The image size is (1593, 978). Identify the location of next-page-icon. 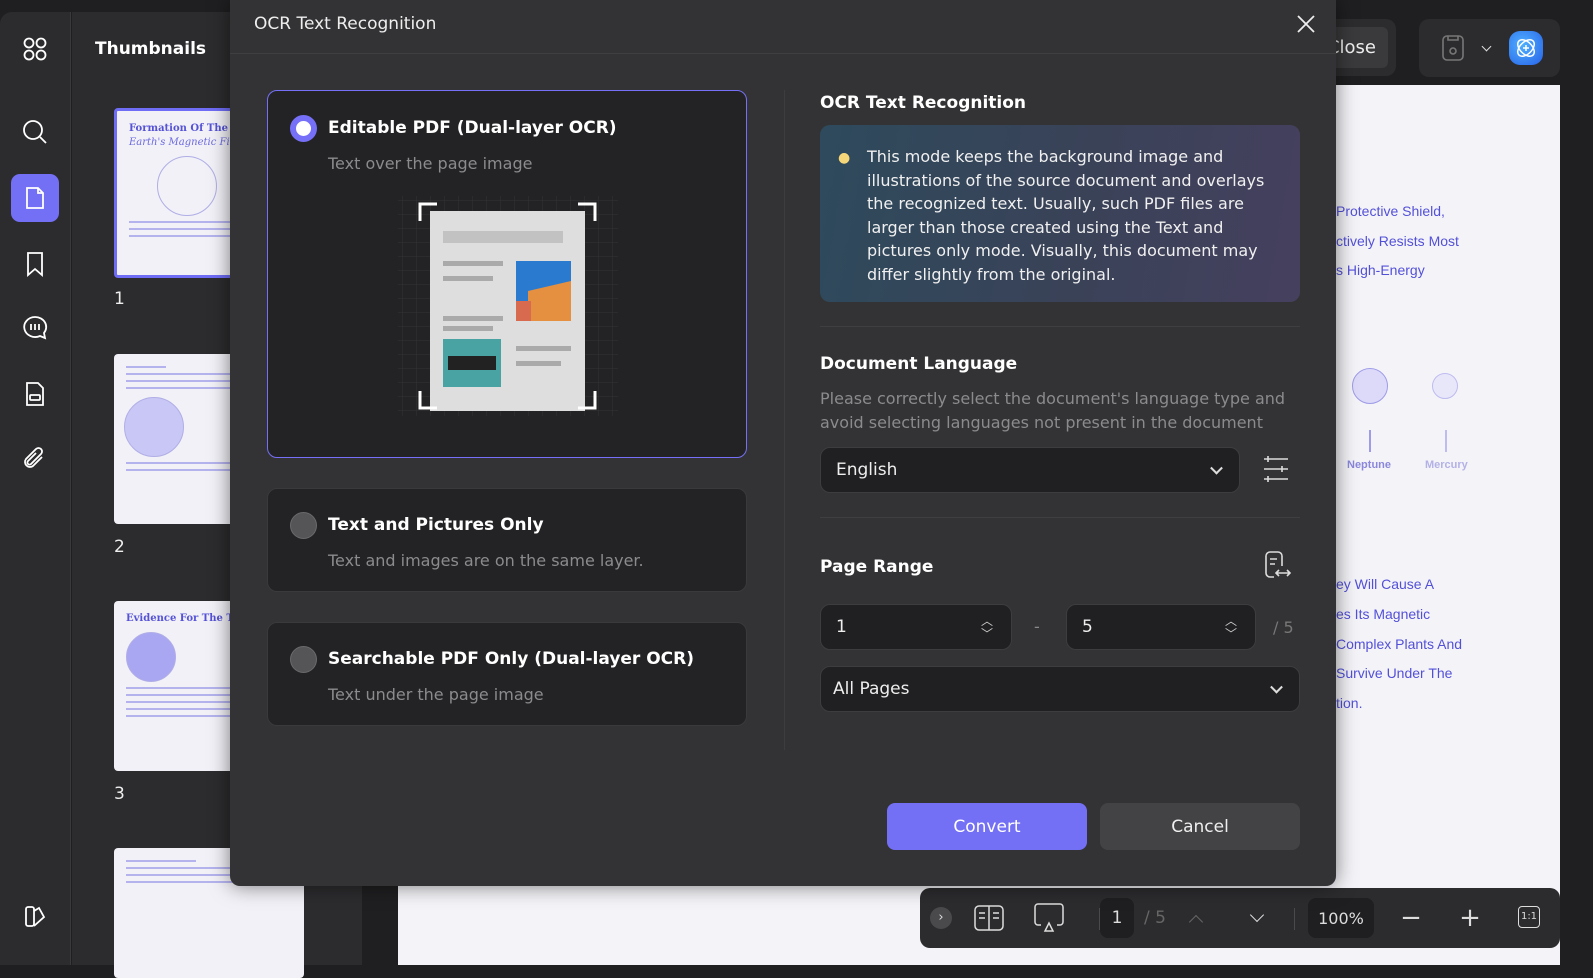
(1257, 915).